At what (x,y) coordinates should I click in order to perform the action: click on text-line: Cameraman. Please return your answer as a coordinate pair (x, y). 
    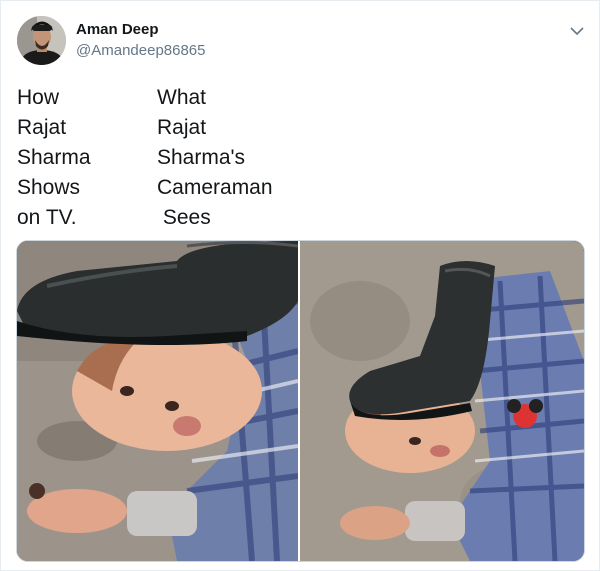
    Looking at the image, I should click on (215, 187).